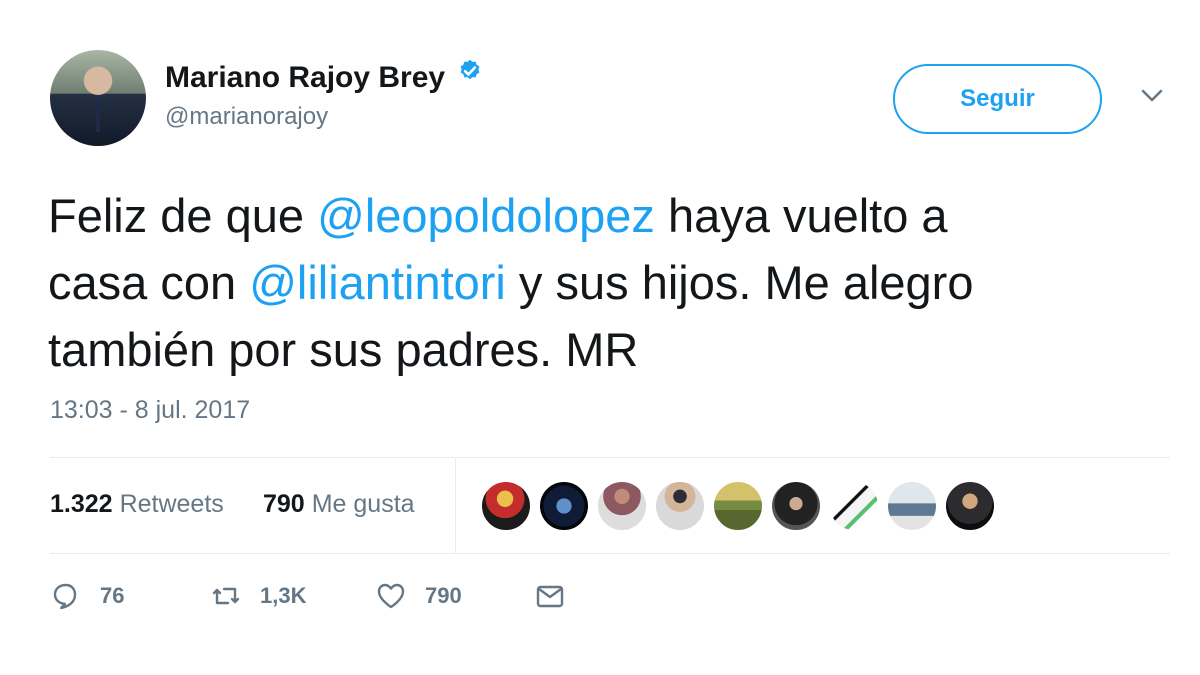 This screenshot has height=675, width=1200. What do you see at coordinates (149, 282) in the screenshot?
I see `tweet-text-segment: casa con` at bounding box center [149, 282].